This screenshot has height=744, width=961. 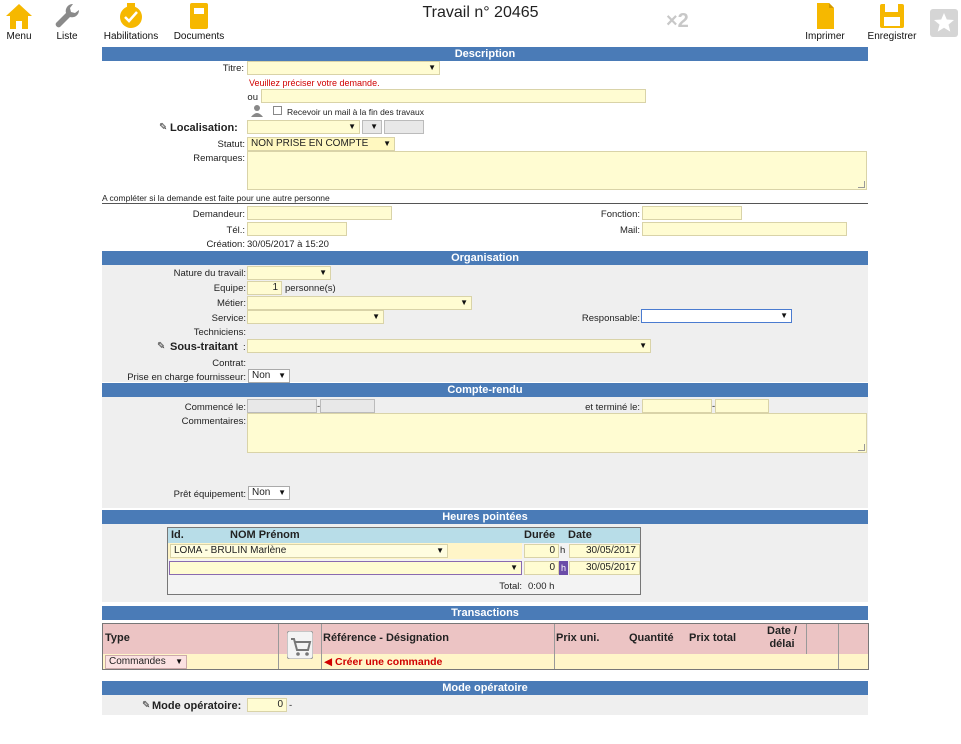 I want to click on section-organisation-header: Organisation, so click(x=485, y=258).